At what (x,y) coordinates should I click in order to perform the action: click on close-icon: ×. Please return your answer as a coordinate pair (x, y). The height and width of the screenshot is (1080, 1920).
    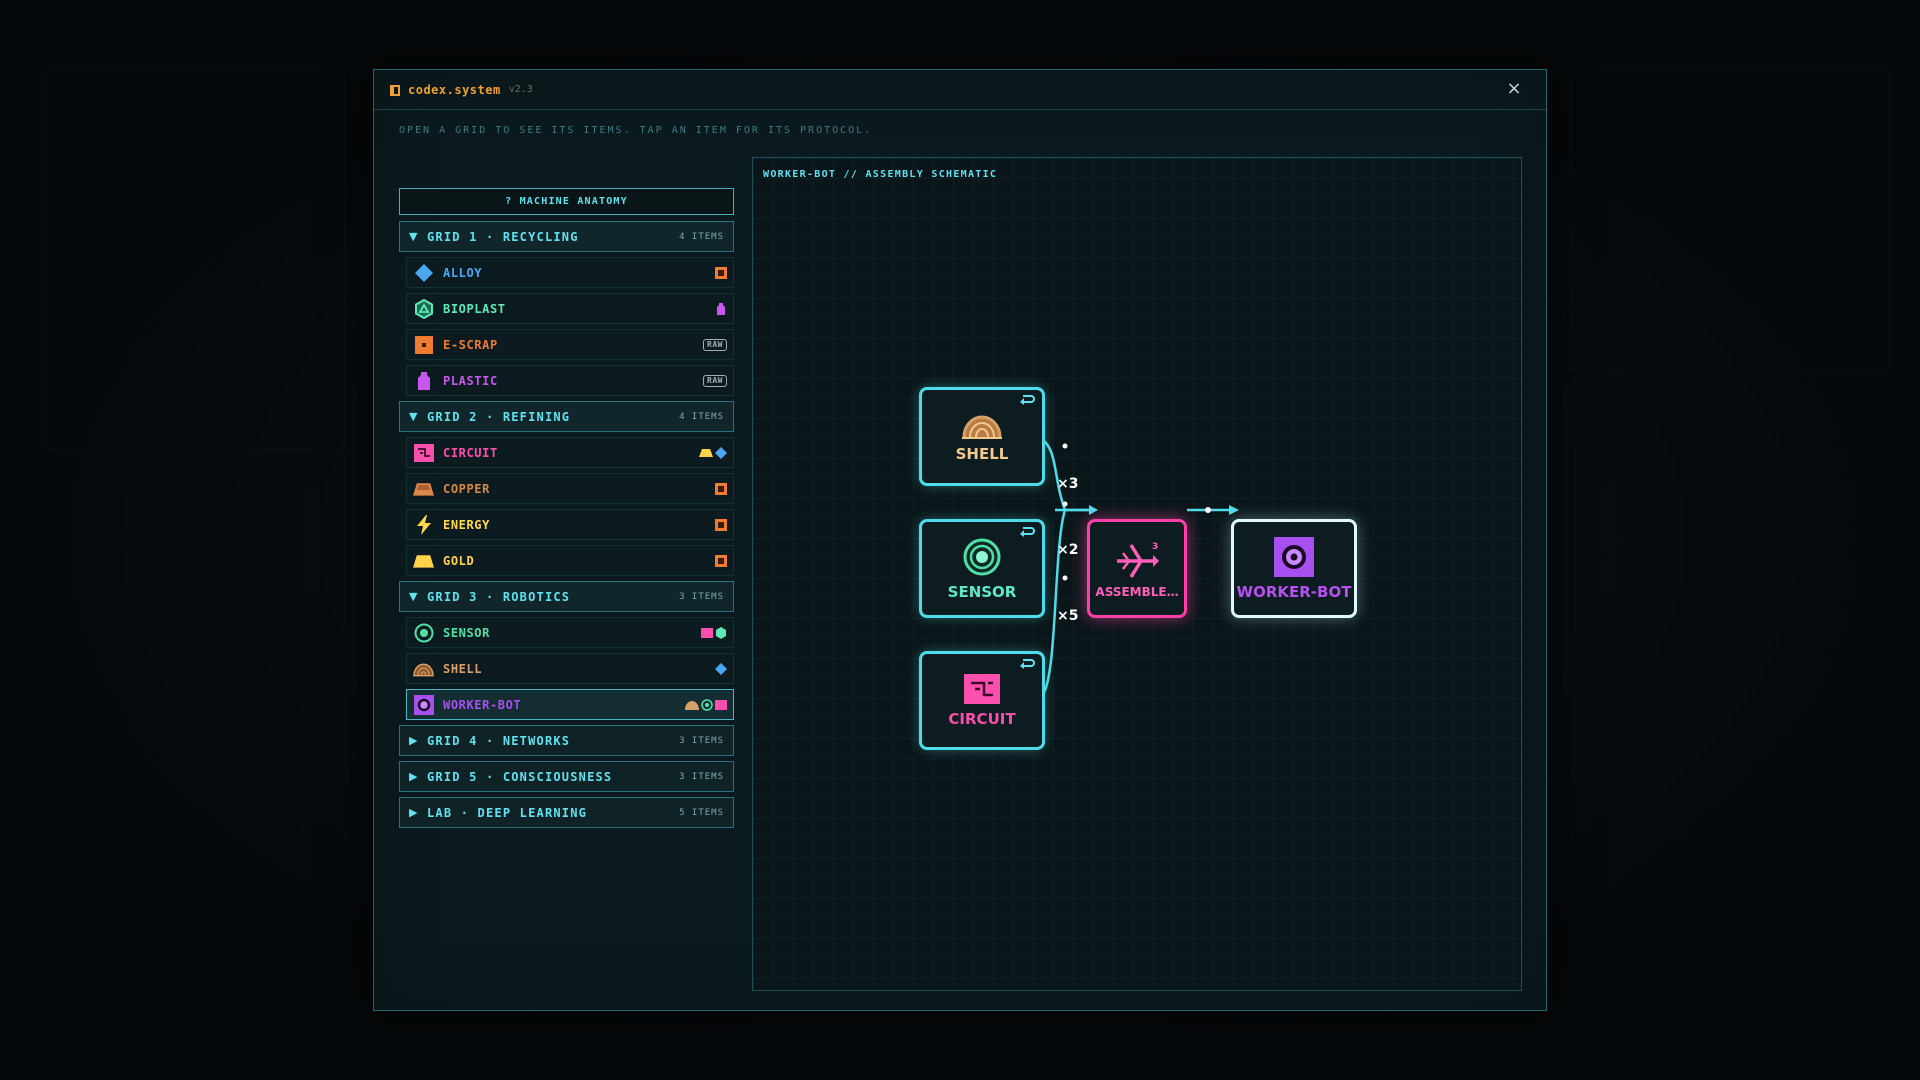
    Looking at the image, I should click on (1514, 88).